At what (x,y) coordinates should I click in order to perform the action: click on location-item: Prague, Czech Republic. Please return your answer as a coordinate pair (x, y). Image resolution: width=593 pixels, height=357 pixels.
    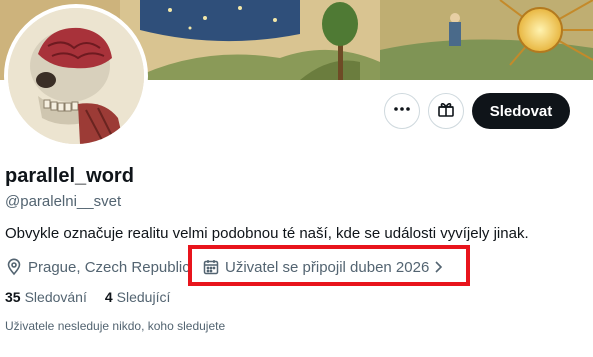
    Looking at the image, I should click on (97, 267).